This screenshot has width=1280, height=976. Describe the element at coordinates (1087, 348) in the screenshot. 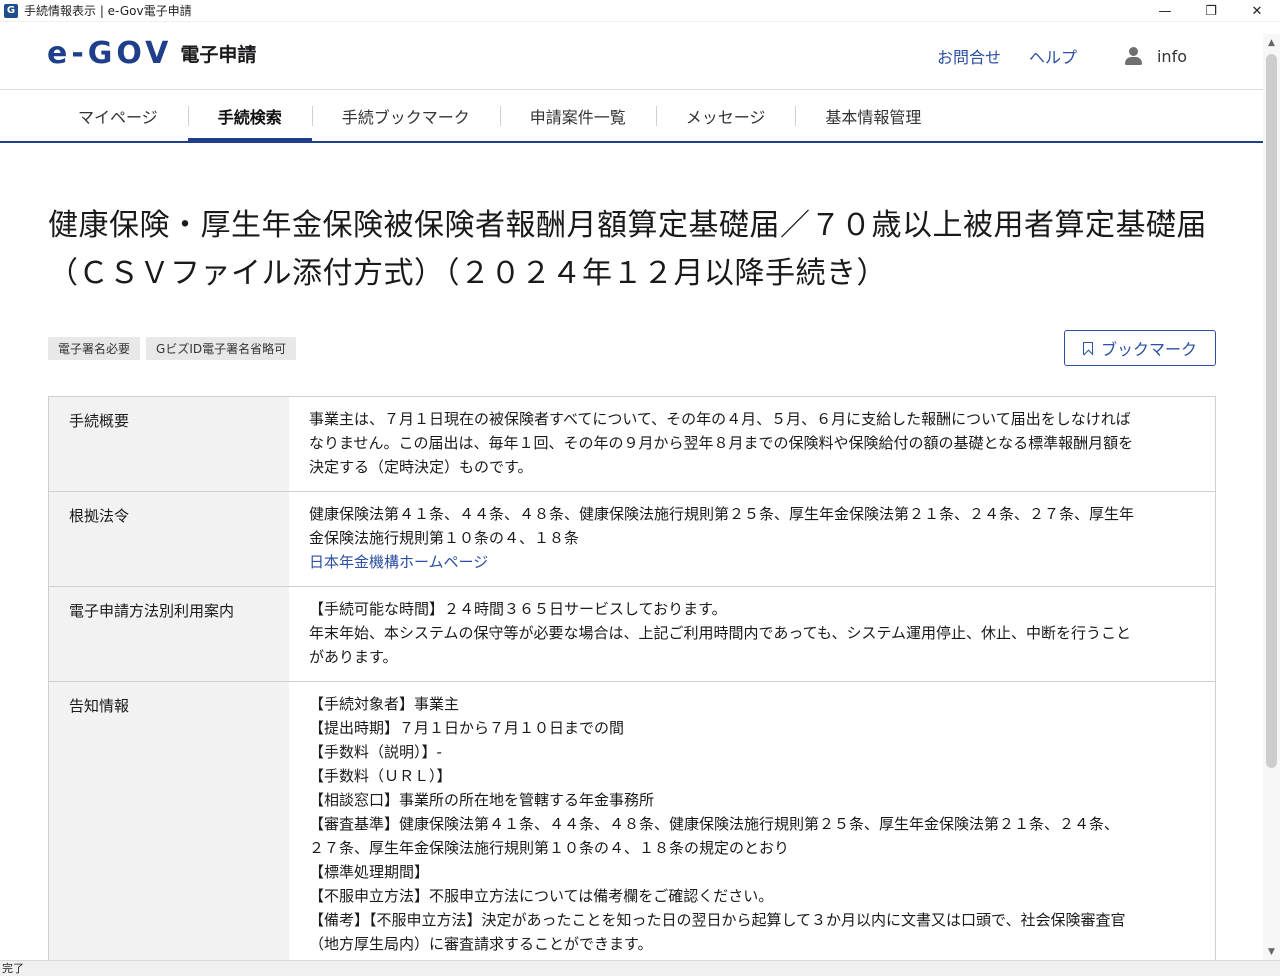

I see `bookmark-icon` at that location.